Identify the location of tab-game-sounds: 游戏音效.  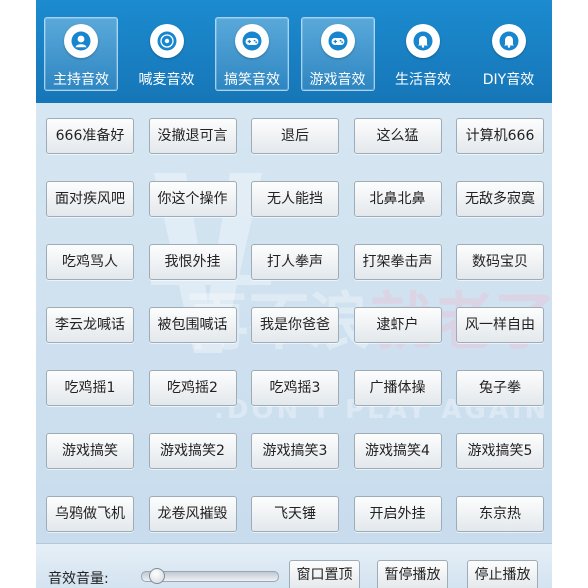
(337, 54).